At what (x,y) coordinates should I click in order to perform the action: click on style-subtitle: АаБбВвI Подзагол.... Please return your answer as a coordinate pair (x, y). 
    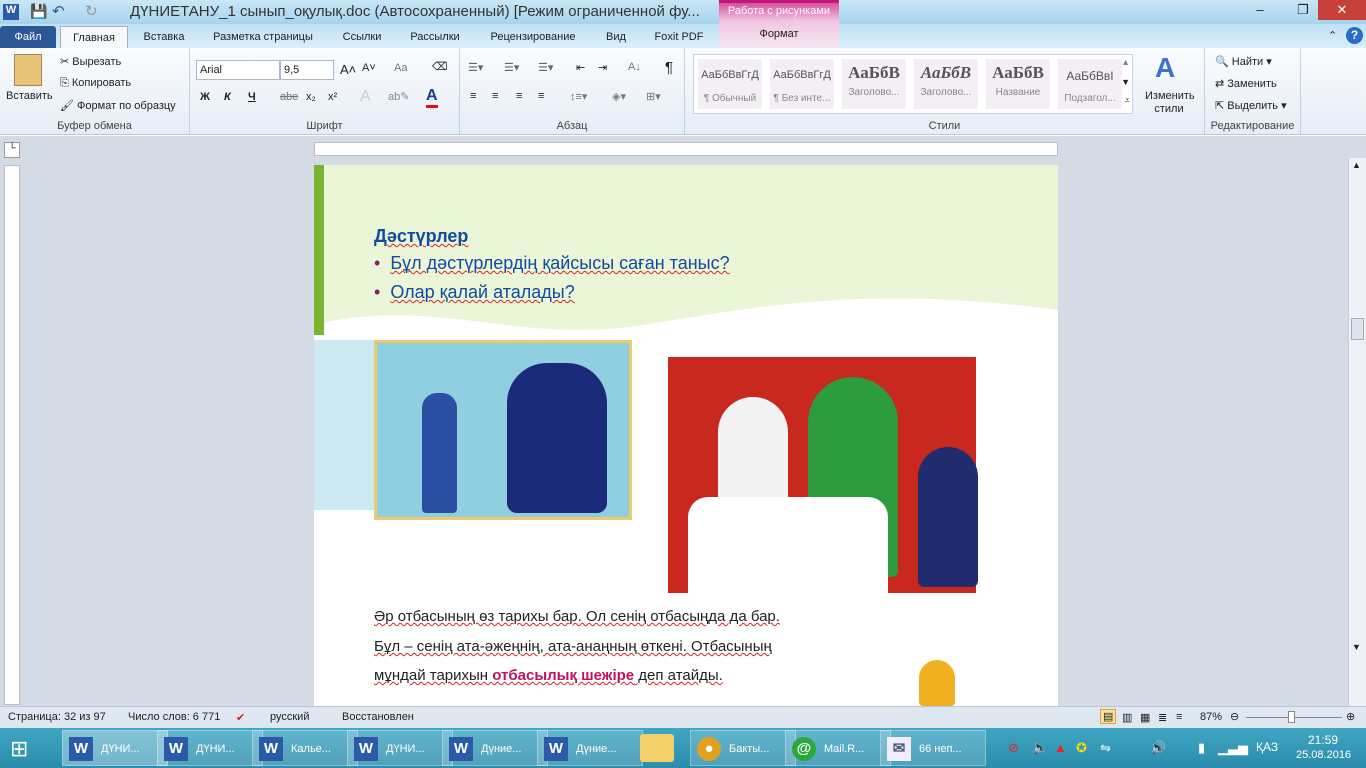
    Looking at the image, I should click on (1090, 84).